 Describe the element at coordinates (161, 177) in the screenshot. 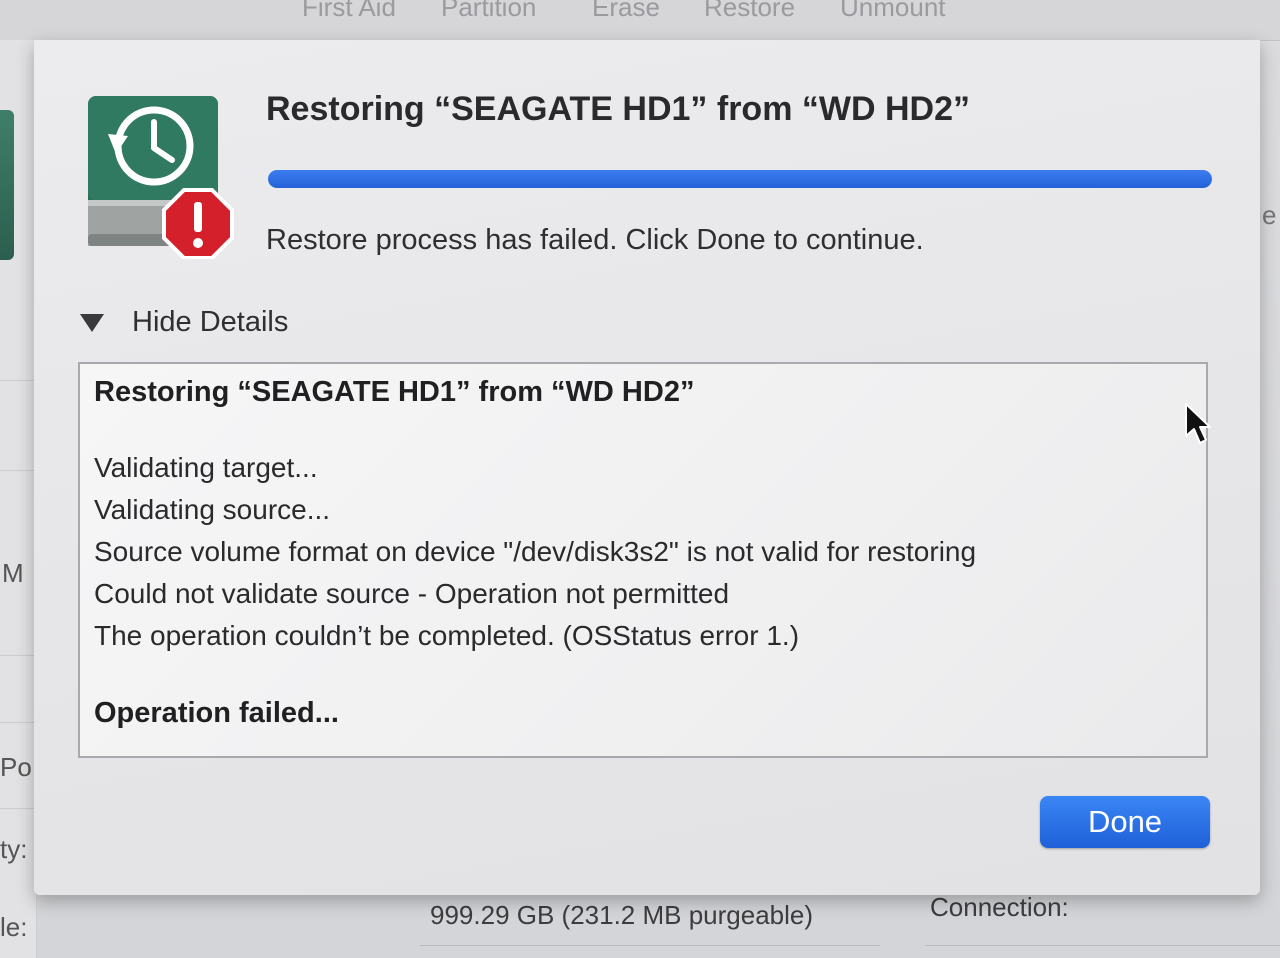

I see `disk-utility-restore-error-icon` at that location.